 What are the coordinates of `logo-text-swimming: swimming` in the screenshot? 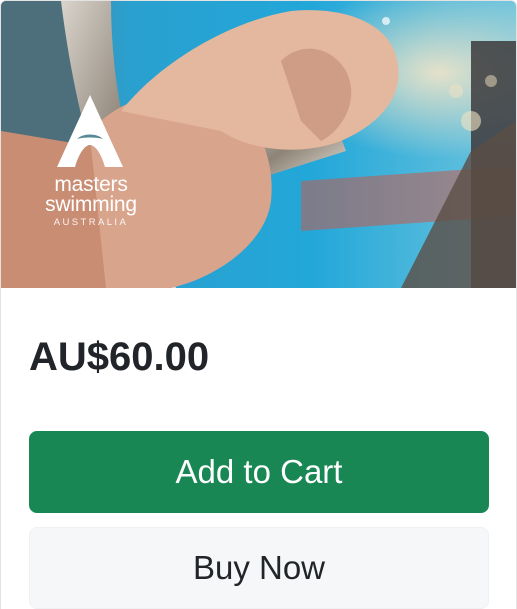 It's located at (91, 204).